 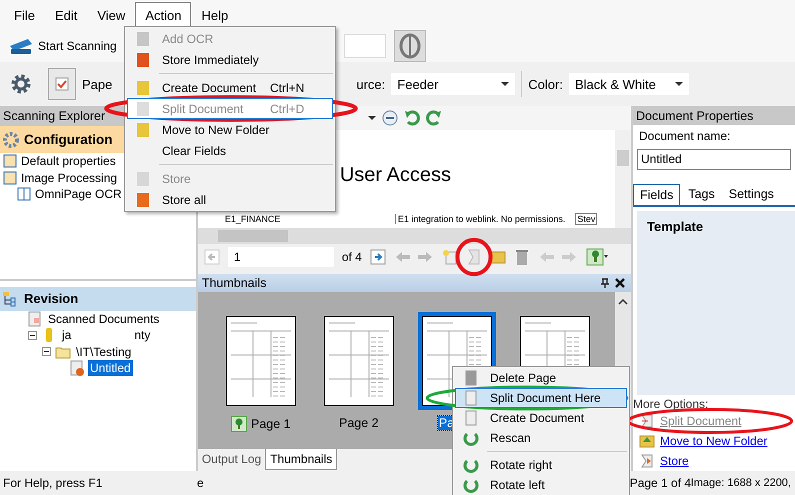 What do you see at coordinates (480, 219) in the screenshot?
I see `document-text: E1 integration to weblink. No permissions.` at bounding box center [480, 219].